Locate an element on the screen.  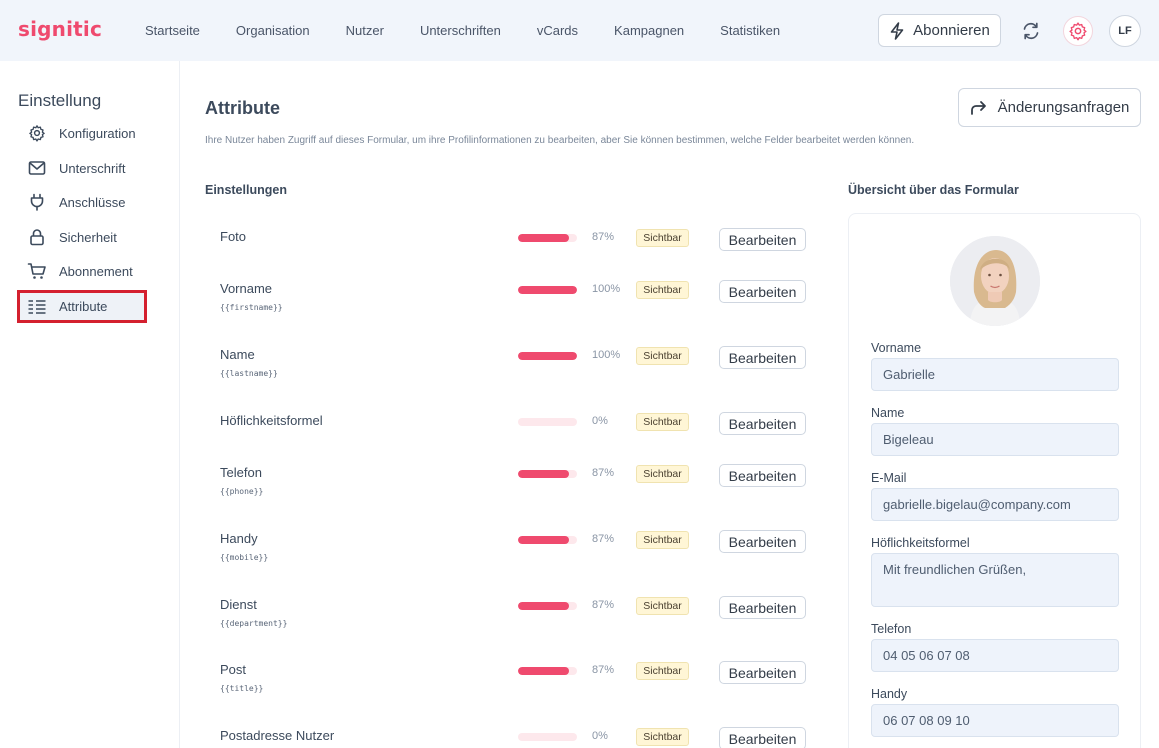
attribute-variable: {{title}} is located at coordinates (242, 688).